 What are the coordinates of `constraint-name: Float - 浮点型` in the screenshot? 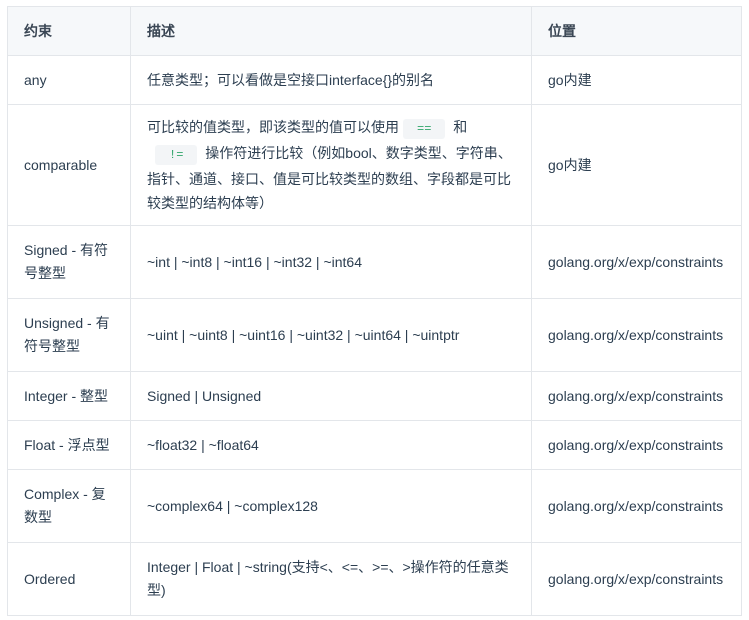 It's located at (69, 445).